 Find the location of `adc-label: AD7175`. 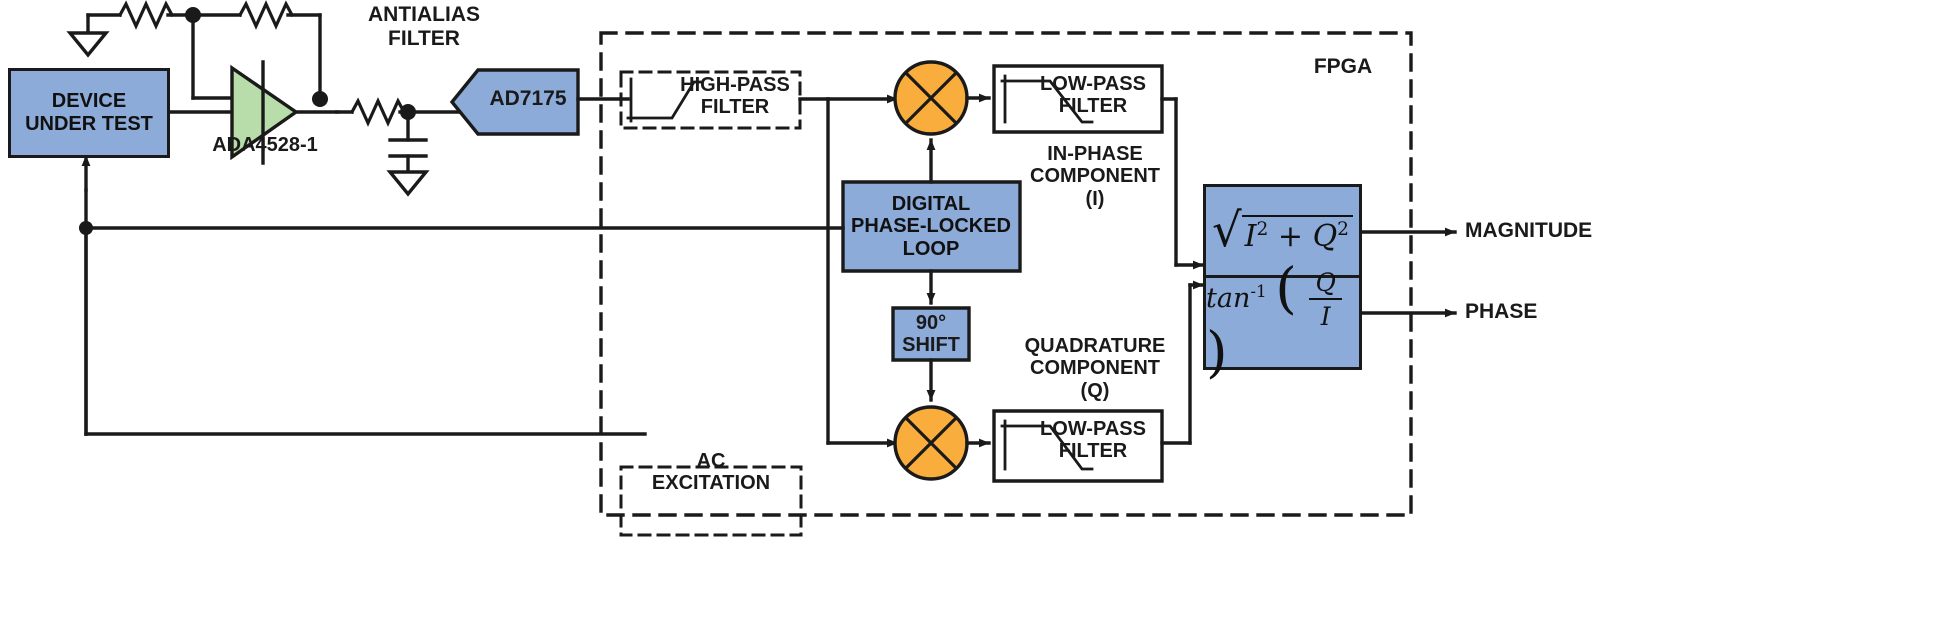

adc-label: AD7175 is located at coordinates (528, 98).